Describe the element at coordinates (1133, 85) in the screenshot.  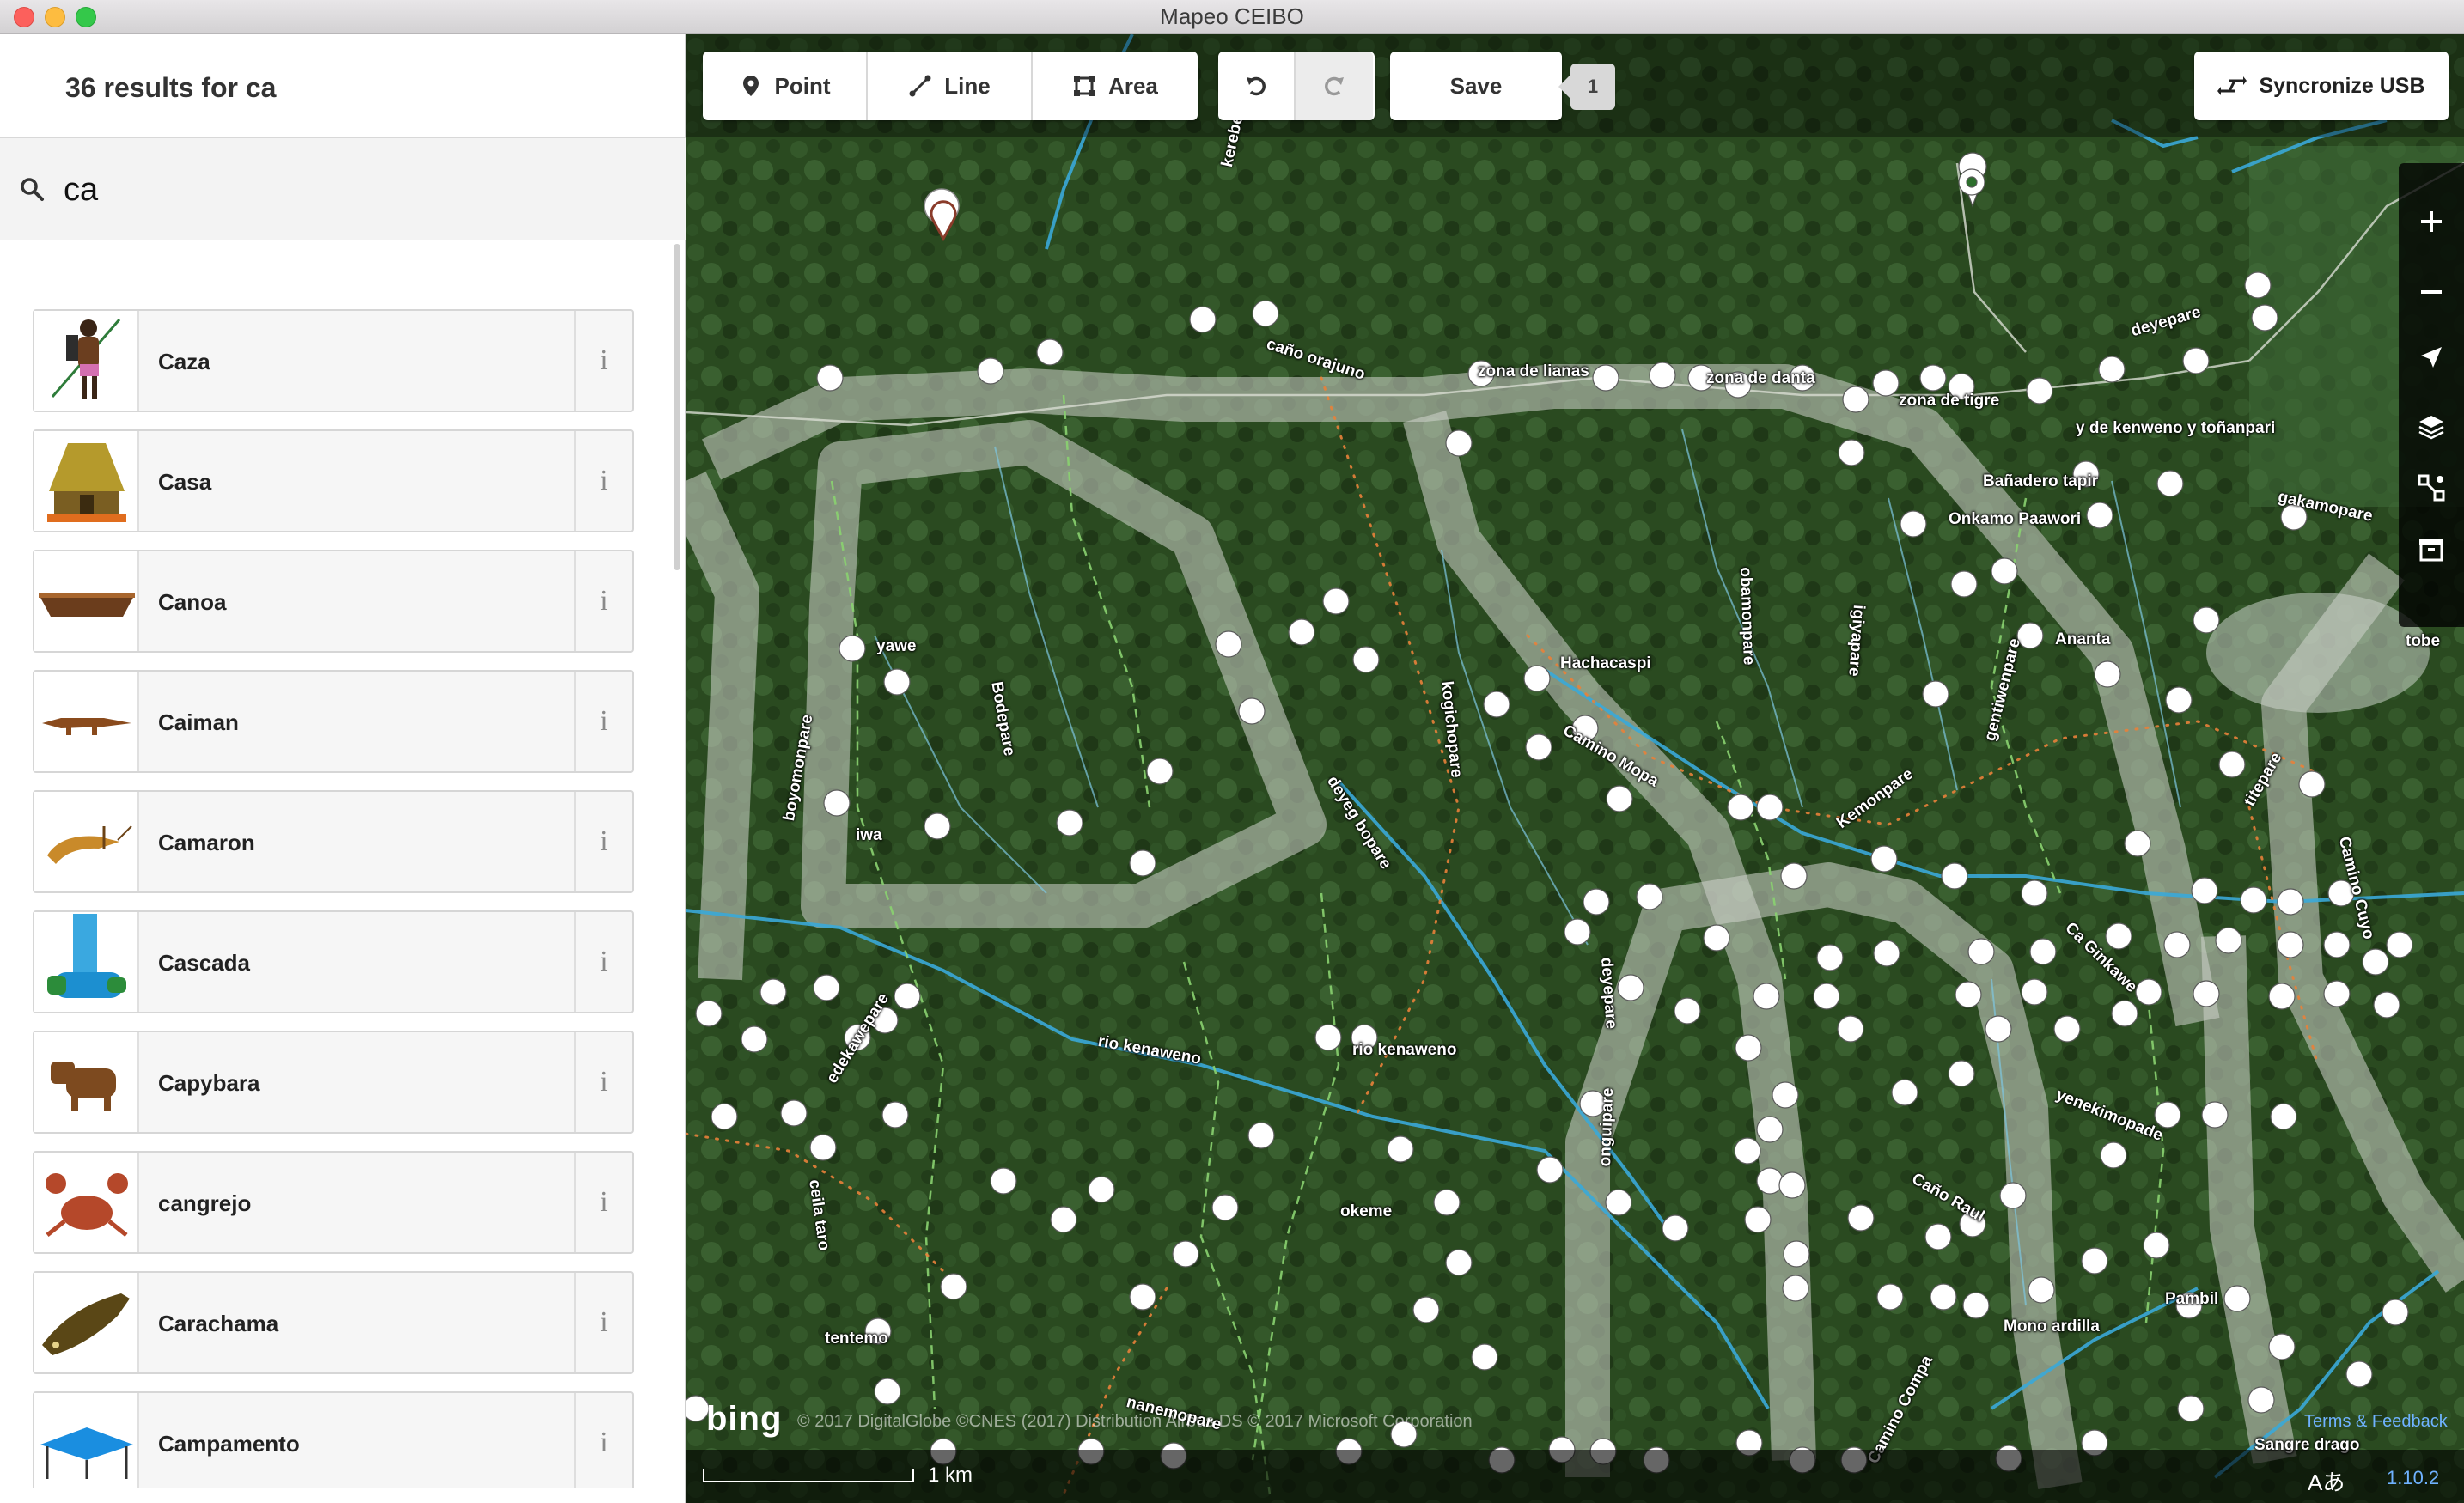
I see `area-label: Area` at that location.